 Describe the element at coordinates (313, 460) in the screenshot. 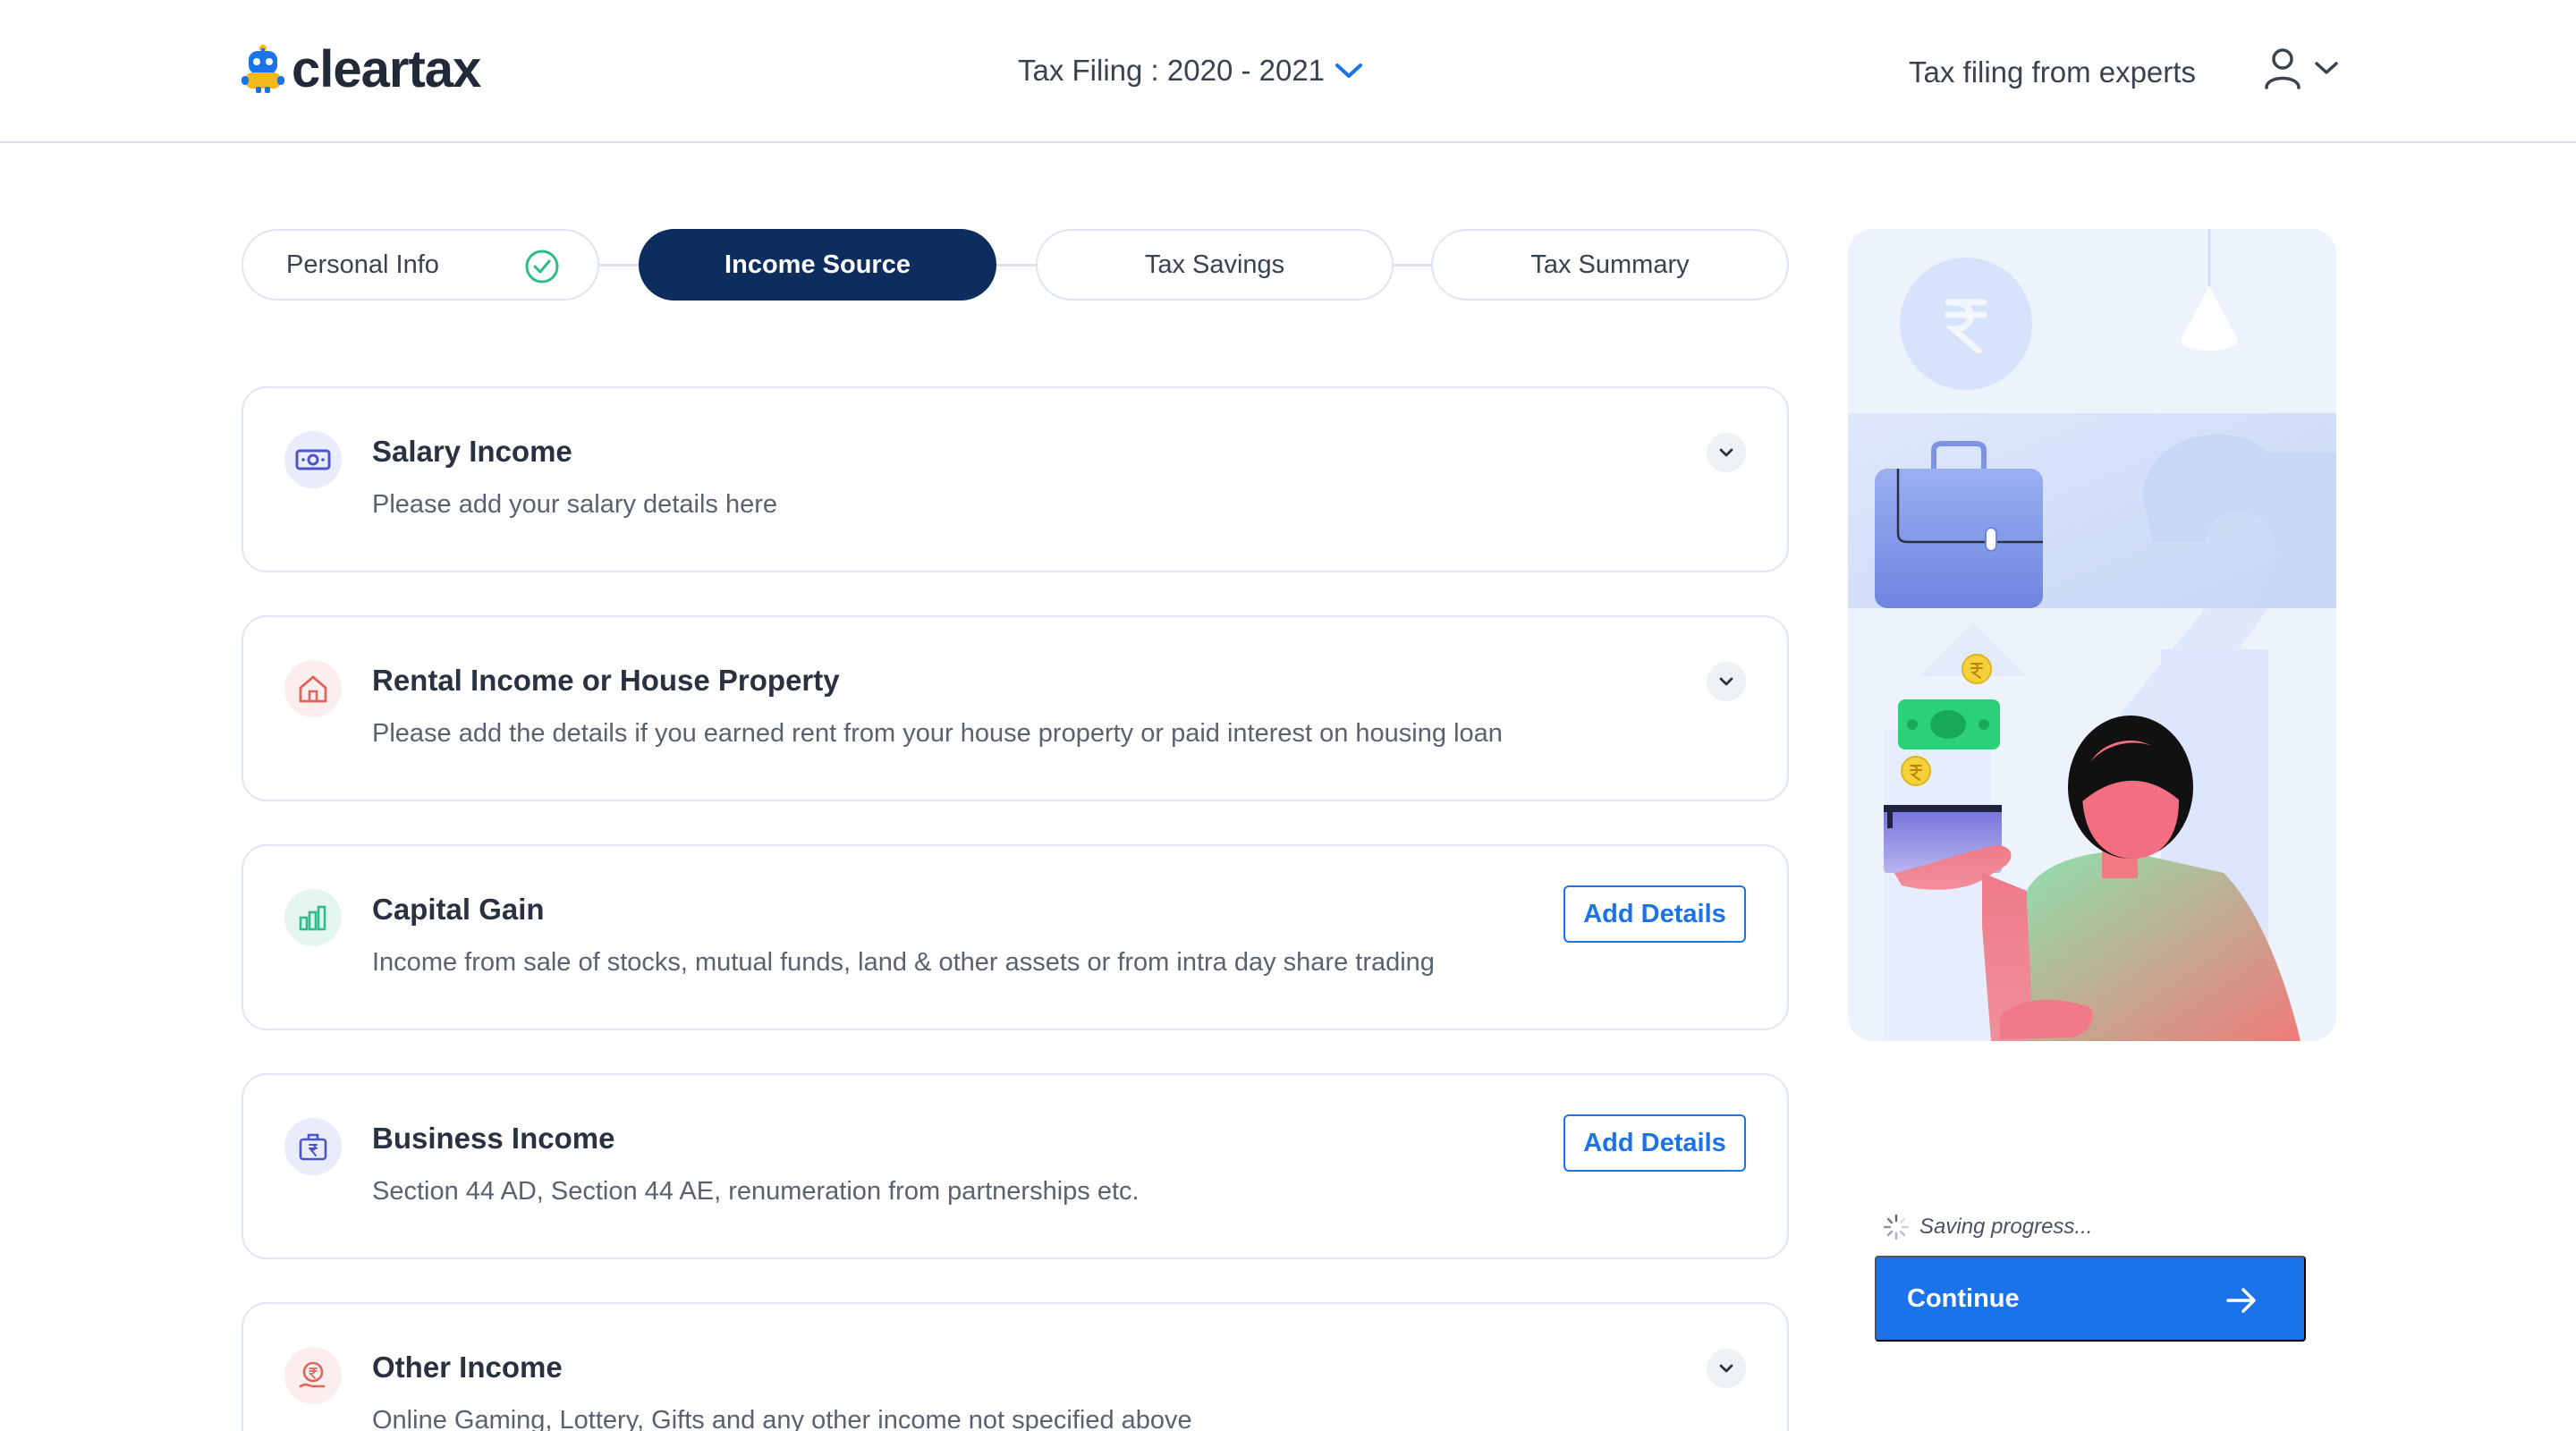

I see `cash-icon` at that location.